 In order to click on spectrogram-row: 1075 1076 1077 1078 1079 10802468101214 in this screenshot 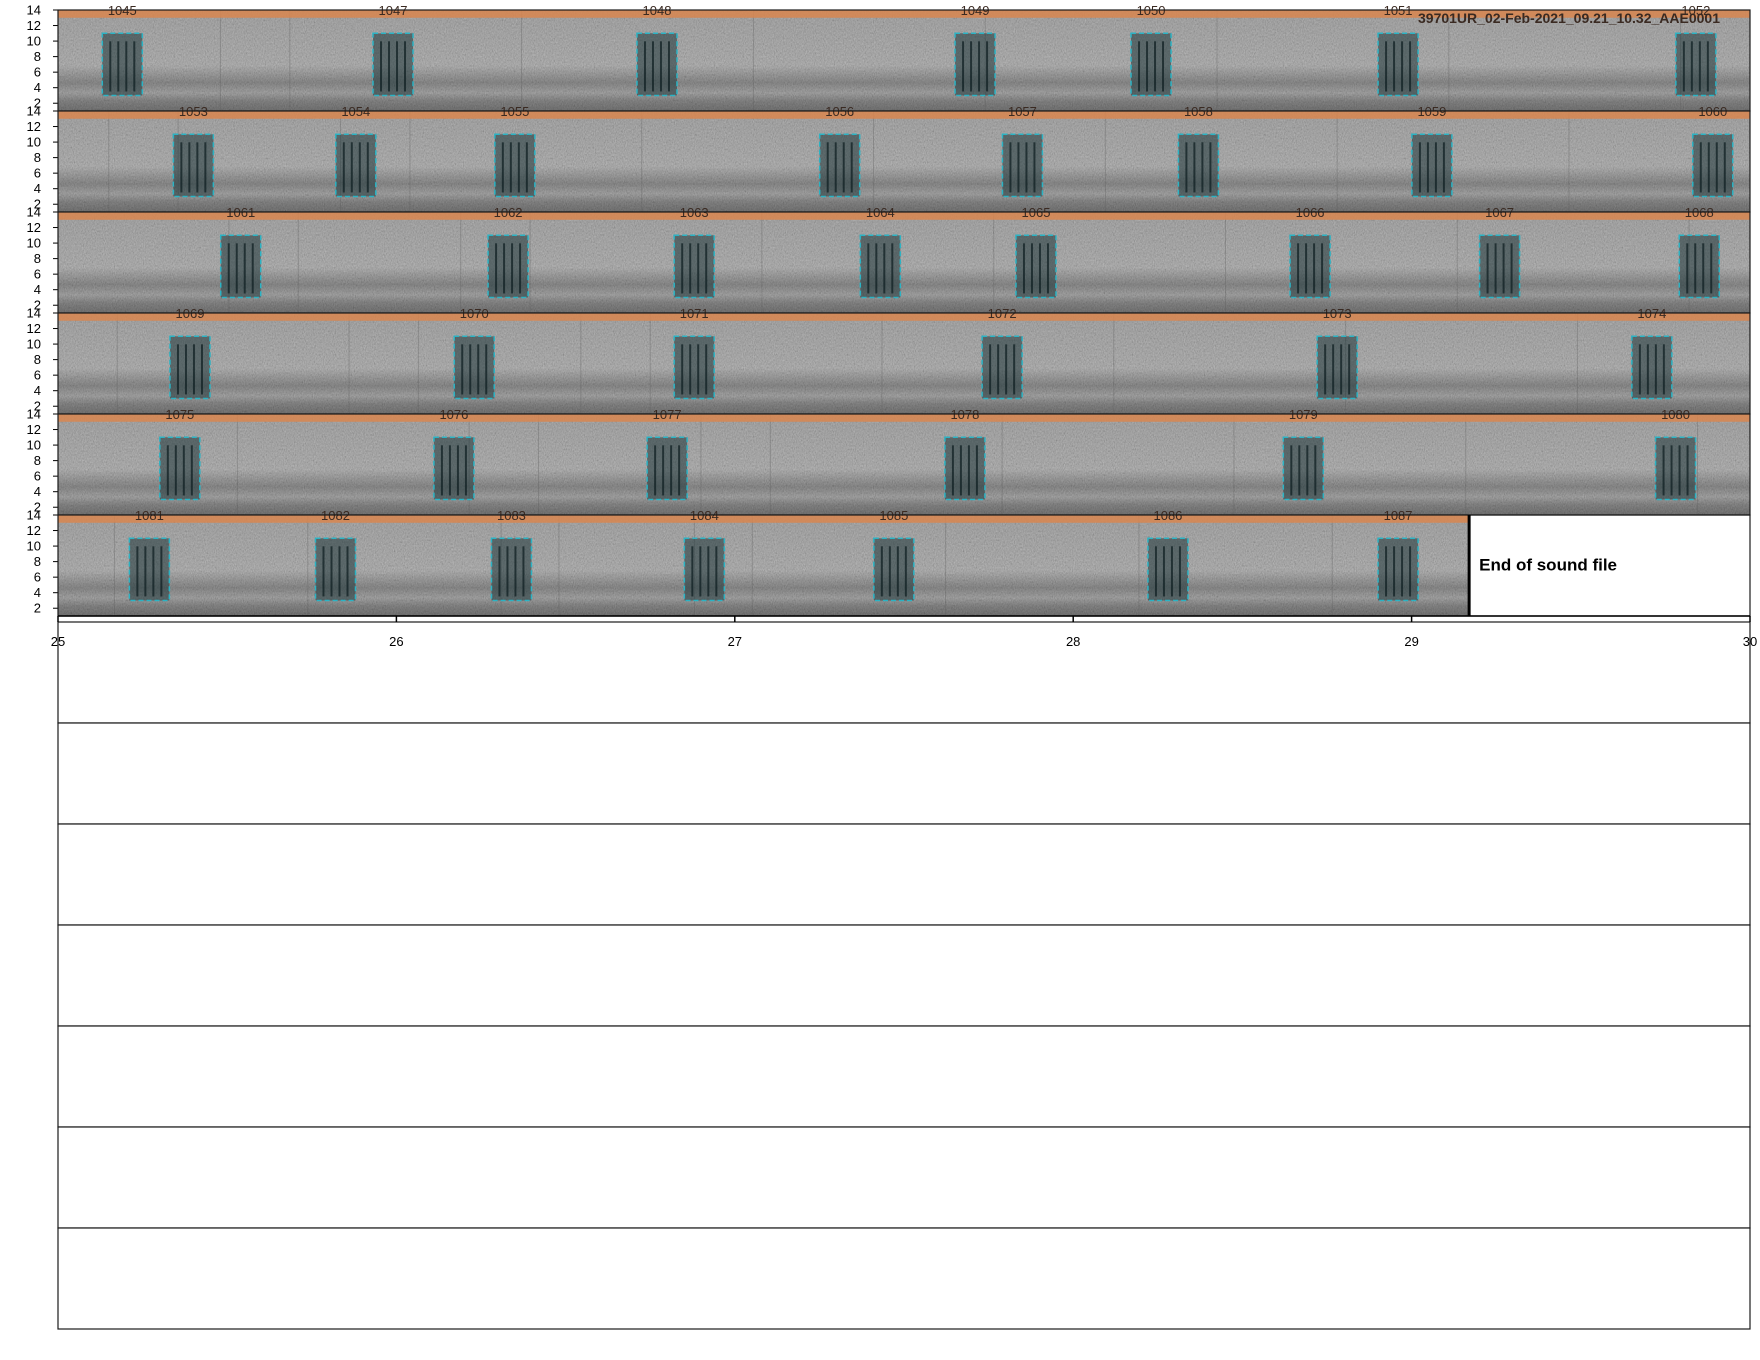, I will do `click(889, 461)`.